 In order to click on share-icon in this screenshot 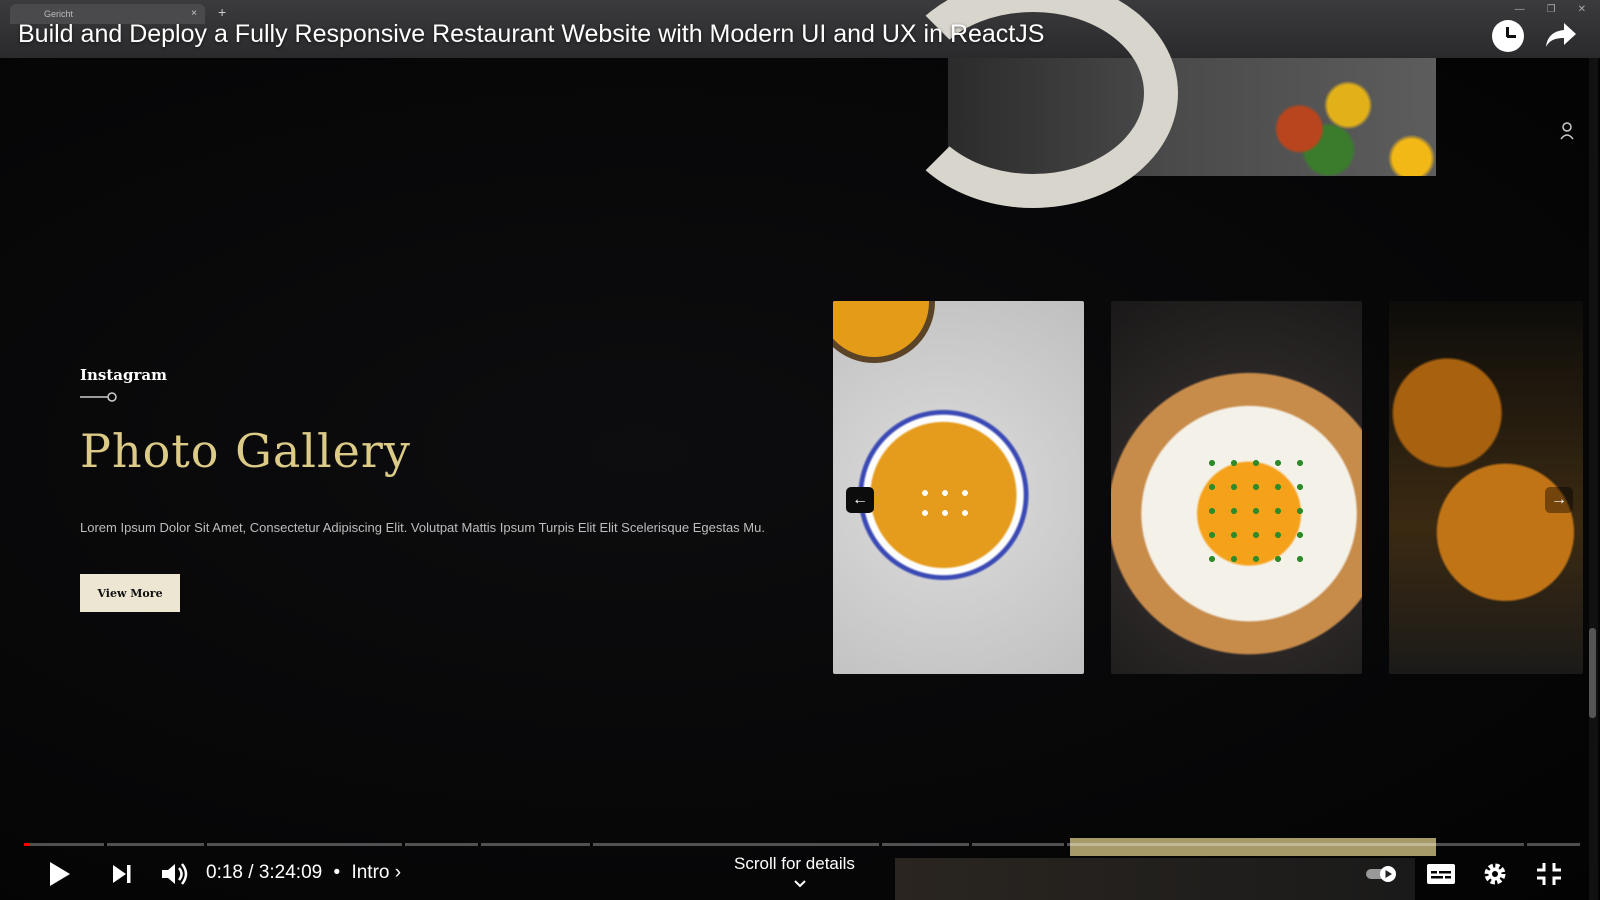, I will do `click(1561, 35)`.